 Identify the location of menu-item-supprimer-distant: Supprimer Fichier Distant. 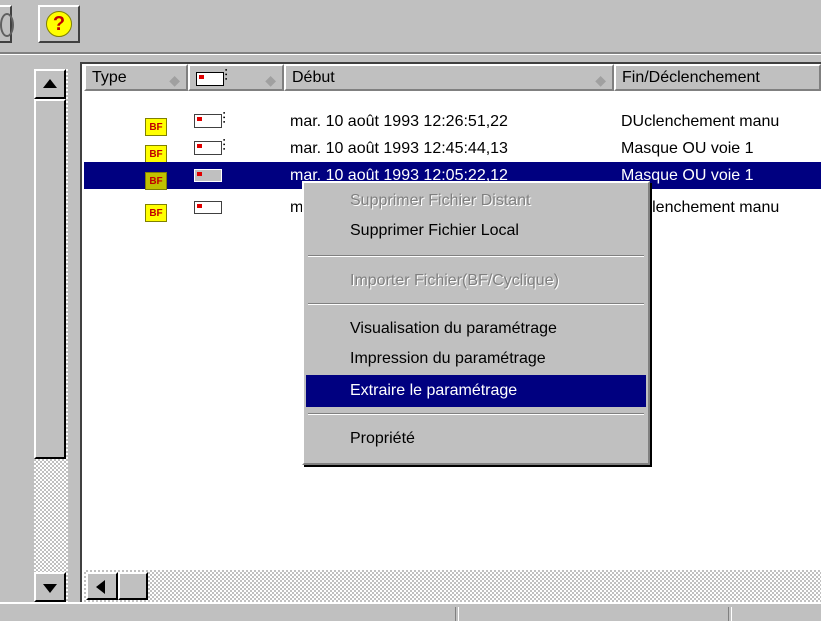
(440, 200).